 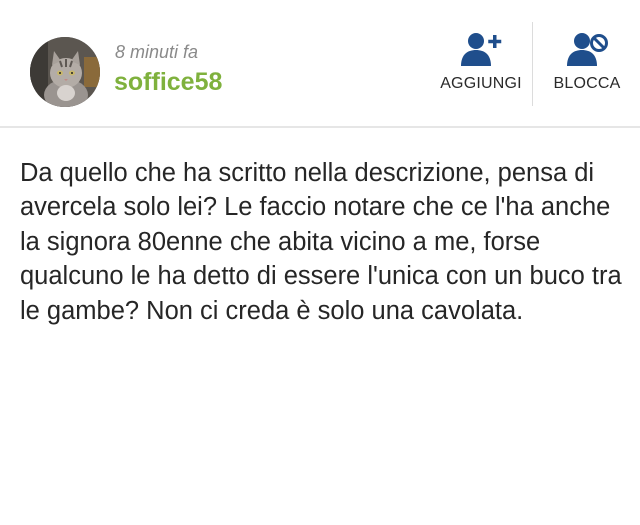 I want to click on add-button: AGGIUNGI, so click(x=481, y=64).